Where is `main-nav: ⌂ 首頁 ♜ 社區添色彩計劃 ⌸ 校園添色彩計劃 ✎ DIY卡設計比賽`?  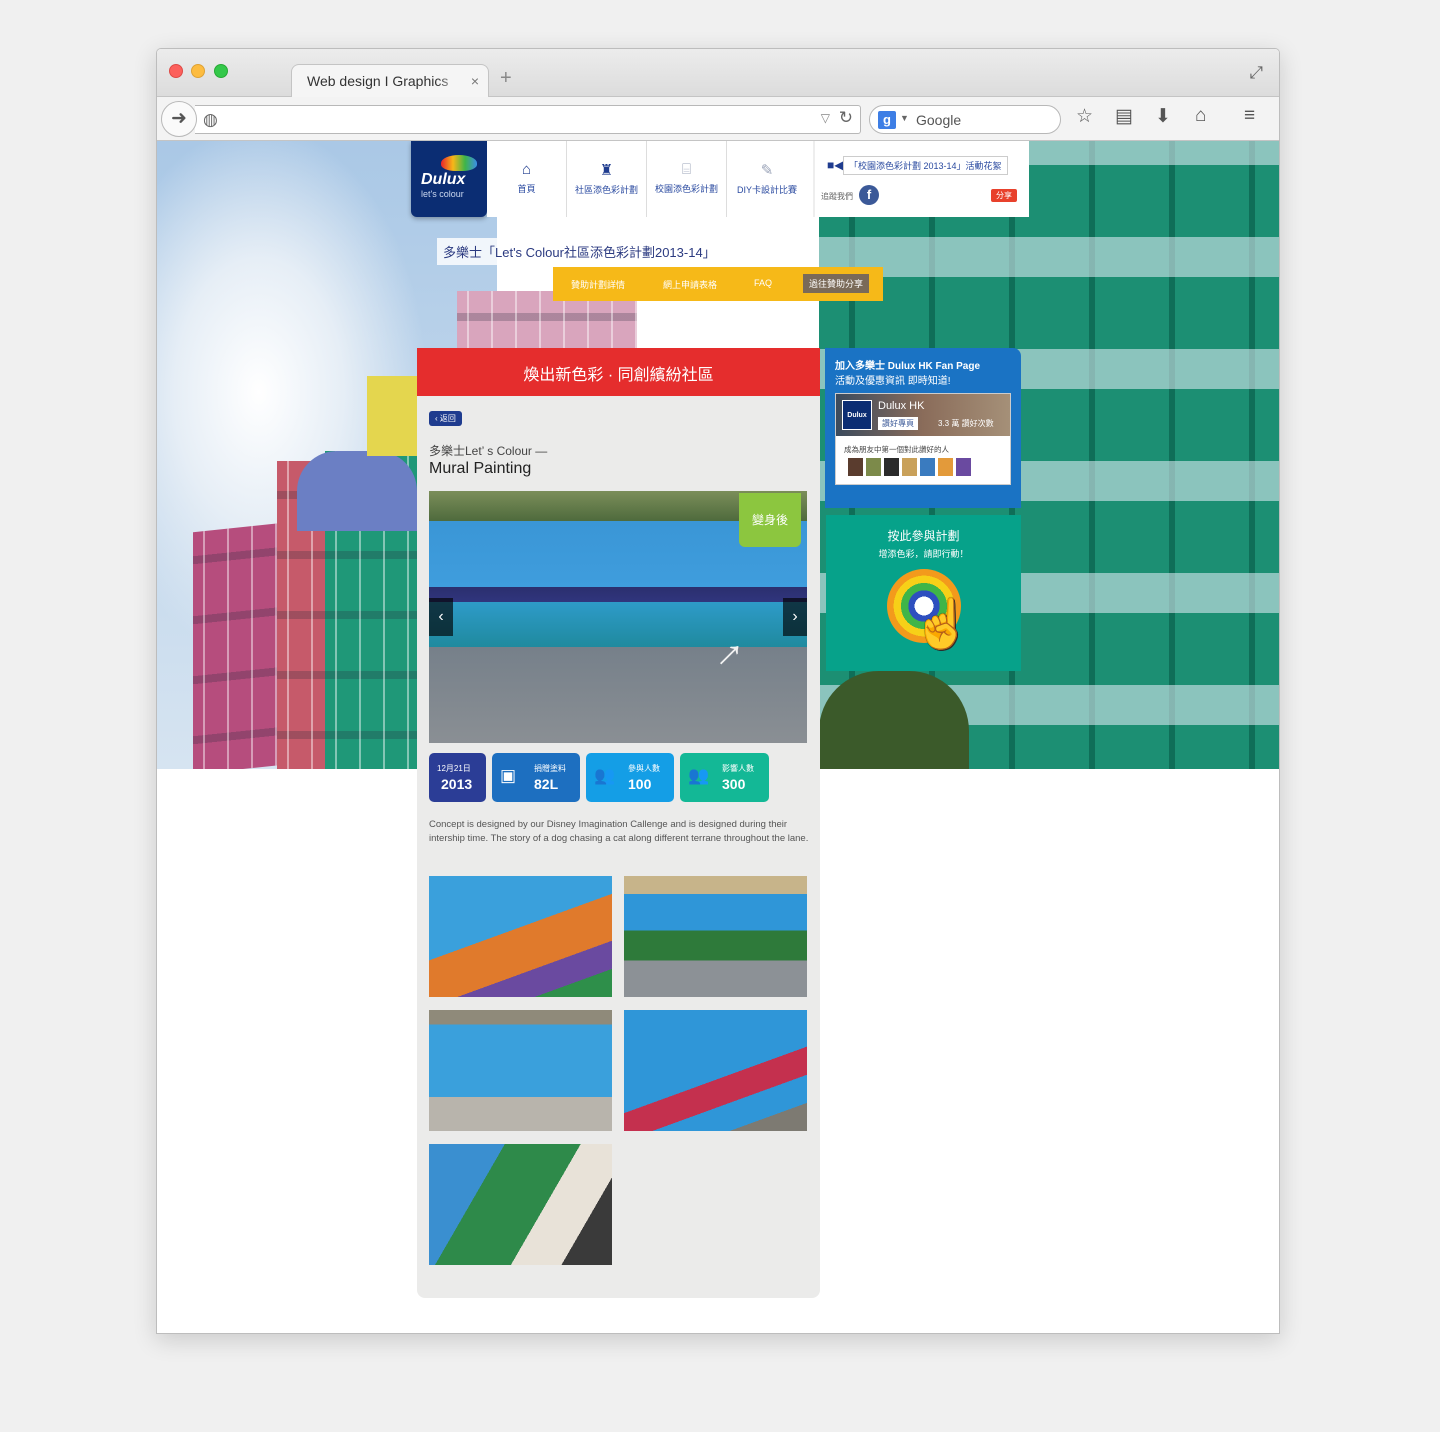
main-nav: ⌂ 首頁 ♜ 社區添色彩計劃 ⌸ 校園添色彩計劃 ✎ DIY卡設計比賽 is located at coordinates (647, 179).